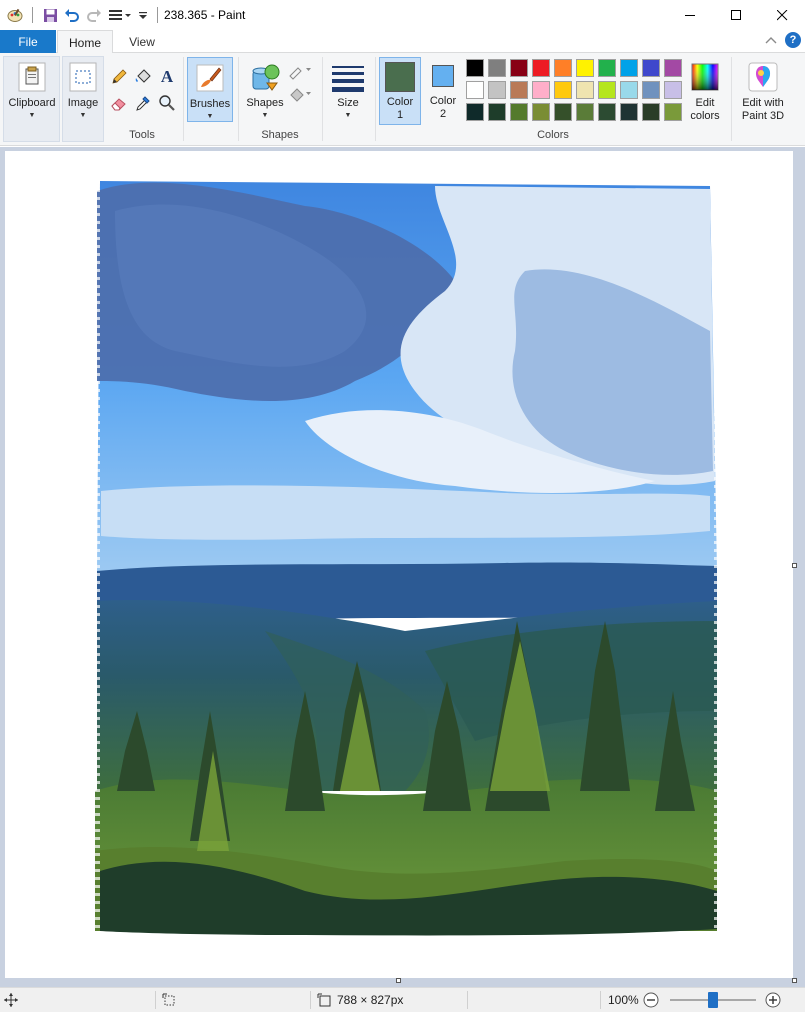 The image size is (805, 1012). What do you see at coordinates (705, 91) in the screenshot?
I see `edit-colors-button: Edit colors` at bounding box center [705, 91].